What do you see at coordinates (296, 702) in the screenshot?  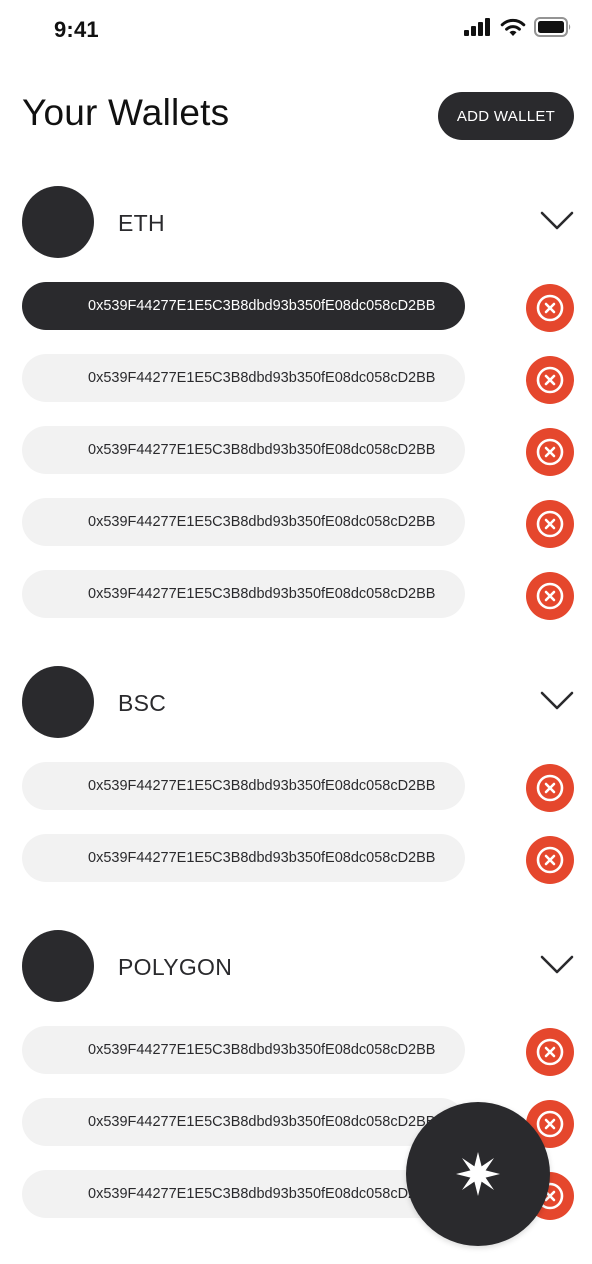 I see `chain-header: BSC` at bounding box center [296, 702].